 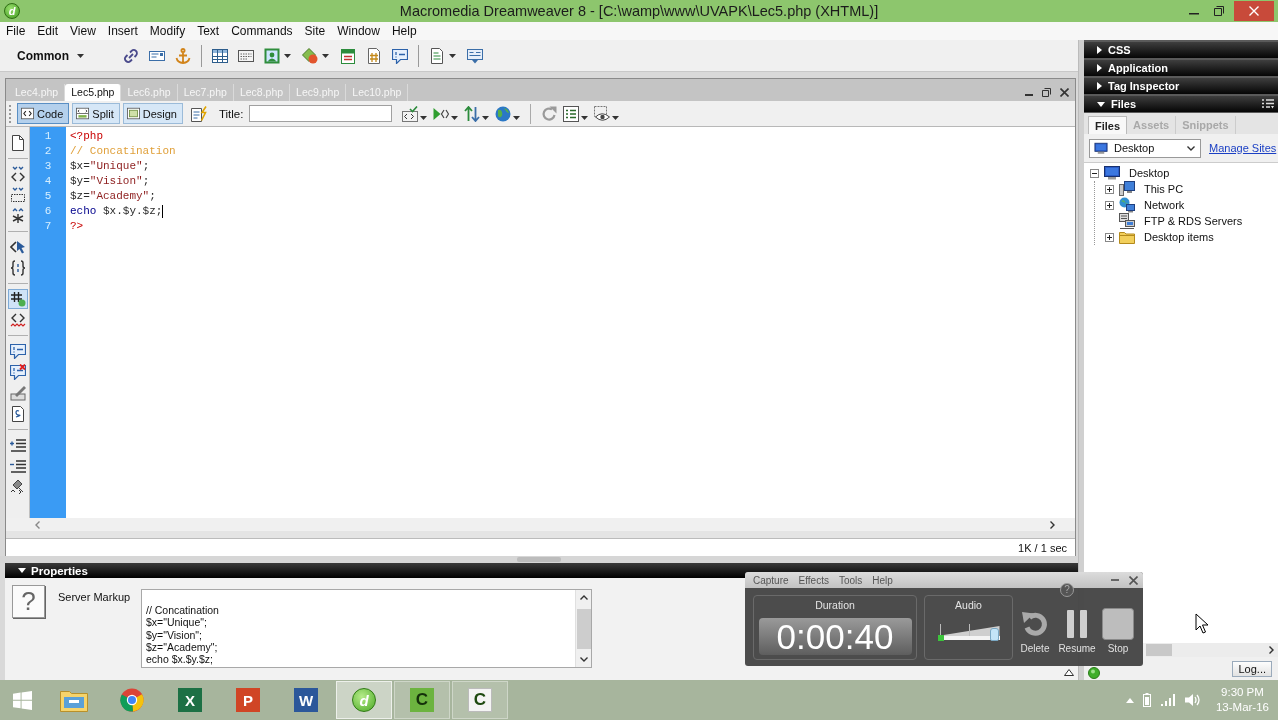 What do you see at coordinates (1127, 189) in the screenshot?
I see `computer-icon` at bounding box center [1127, 189].